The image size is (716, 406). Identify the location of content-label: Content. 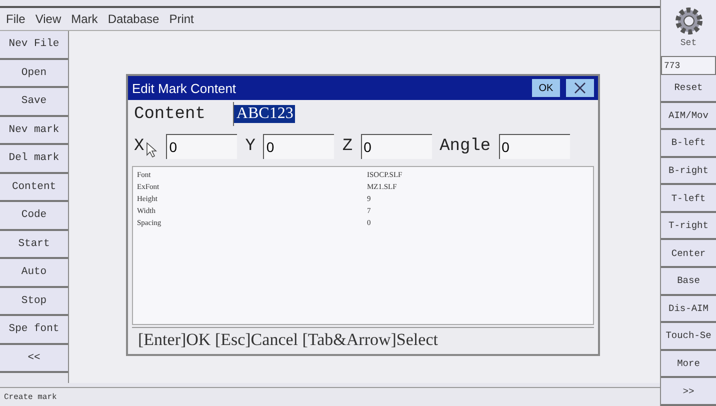
(170, 114).